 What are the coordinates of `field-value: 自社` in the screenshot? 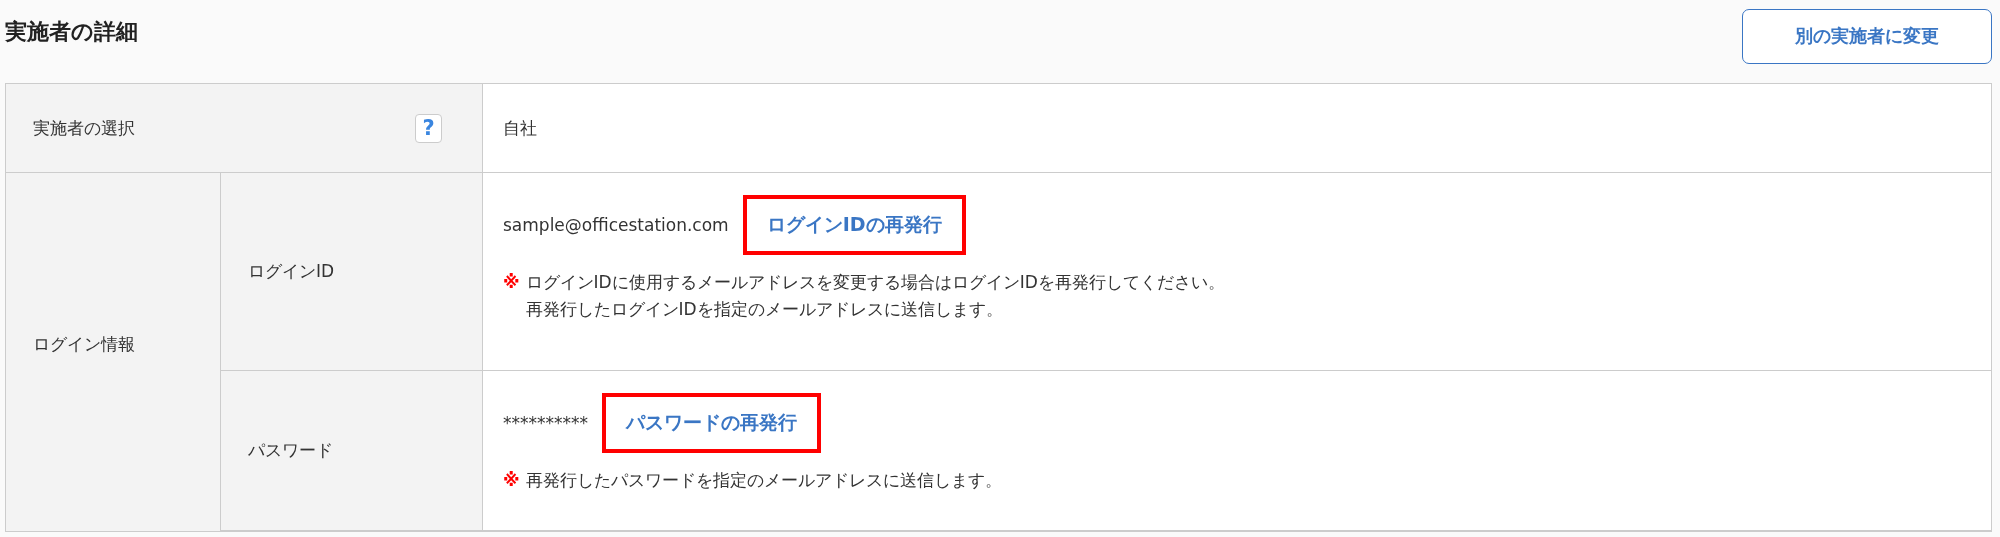 It's located at (520, 128).